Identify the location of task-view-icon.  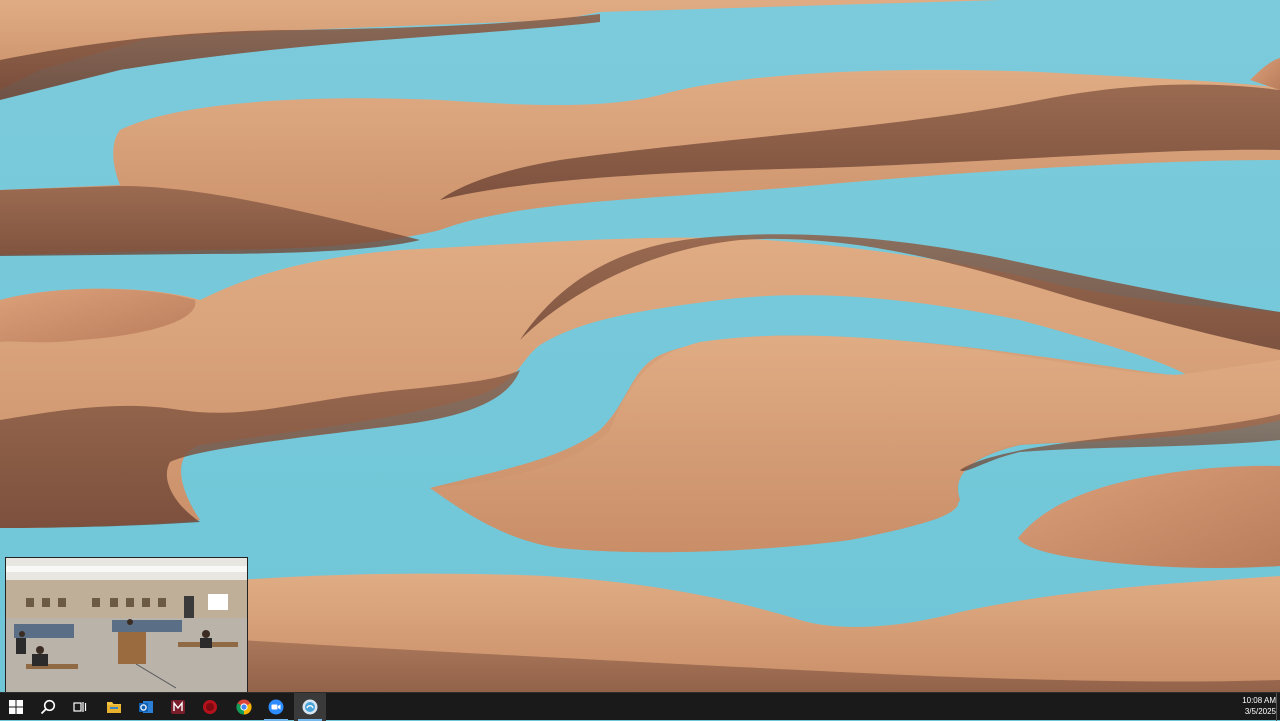
(80, 707).